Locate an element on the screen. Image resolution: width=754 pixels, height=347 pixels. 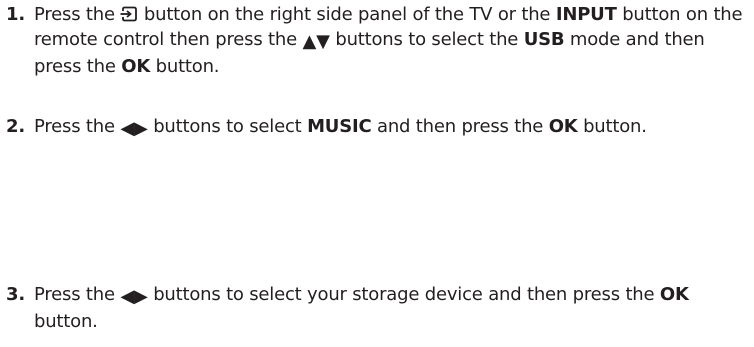
text-segment: buttons to select the is located at coordinates (426, 39).